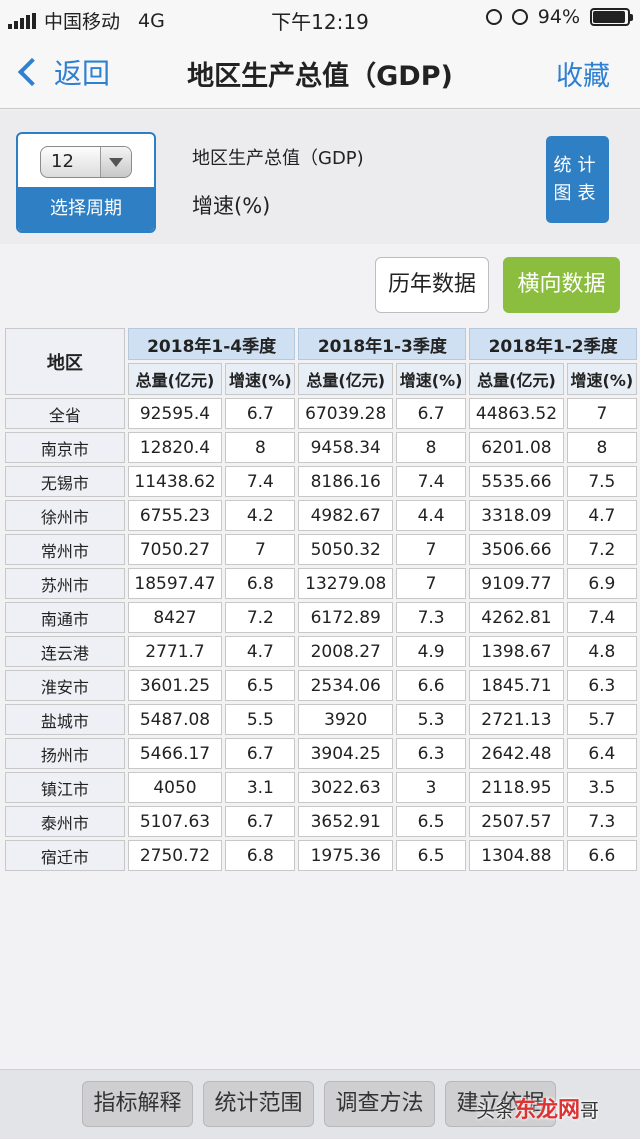 The image size is (640, 1139). I want to click on total-value-cell: 2771.7, so click(175, 651).